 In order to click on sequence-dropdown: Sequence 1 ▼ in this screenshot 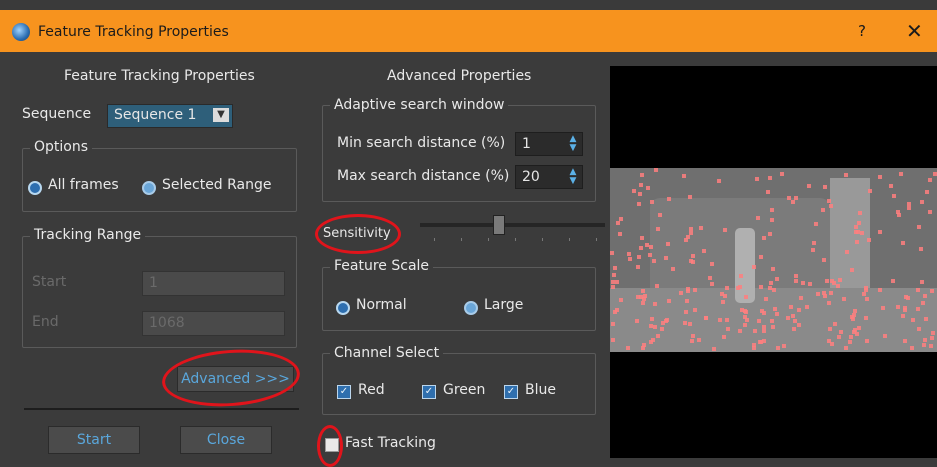, I will do `click(170, 116)`.